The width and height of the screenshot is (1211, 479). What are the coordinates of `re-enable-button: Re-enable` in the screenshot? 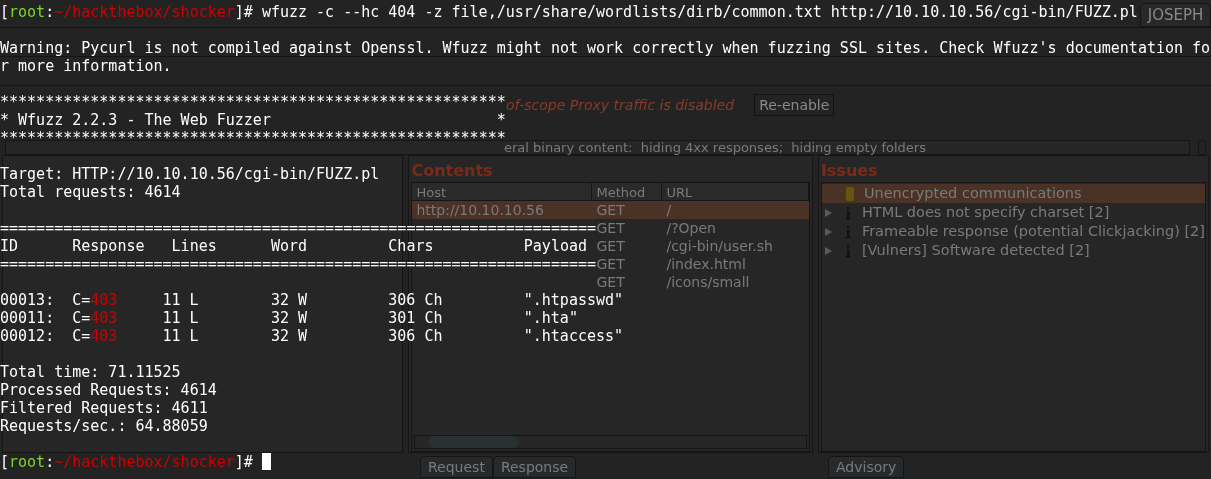 It's located at (794, 105).